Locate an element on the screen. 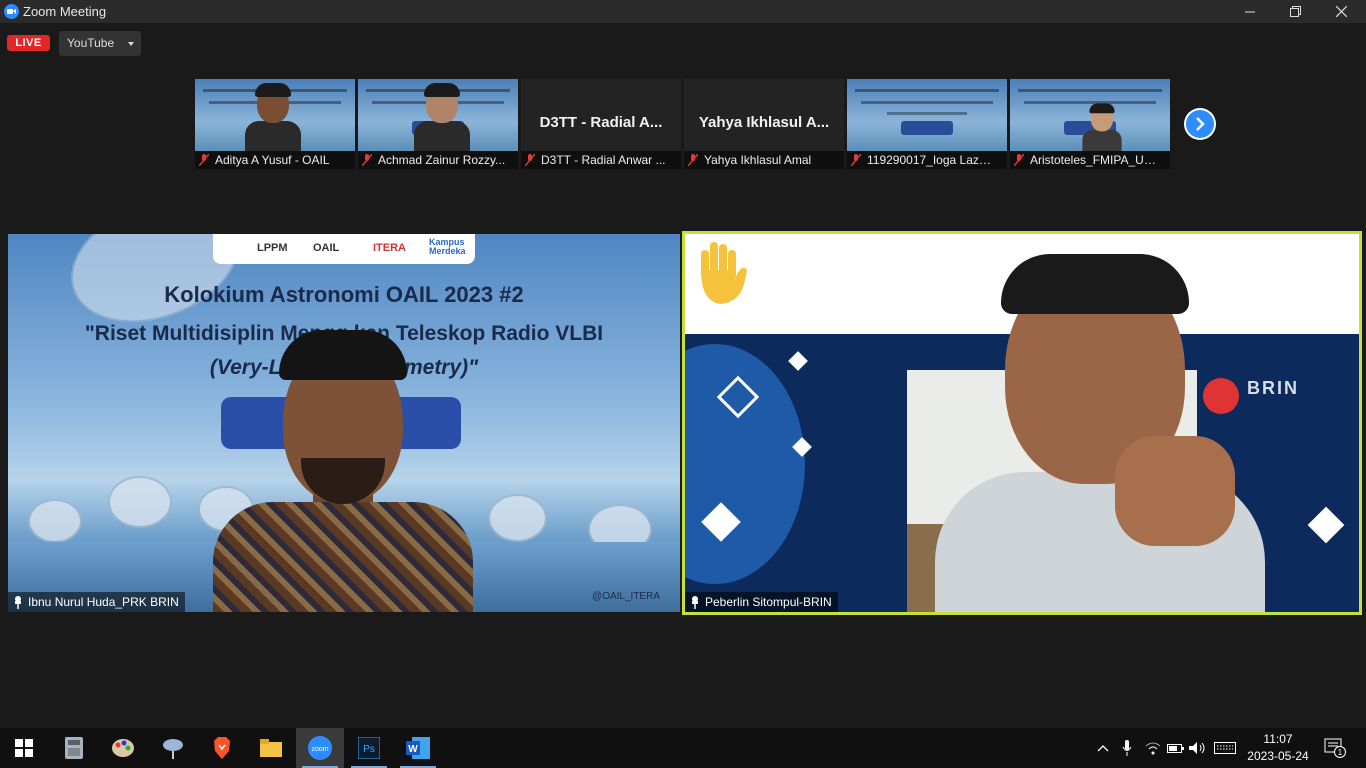 The image size is (1366, 768). next-page-button is located at coordinates (1200, 124).